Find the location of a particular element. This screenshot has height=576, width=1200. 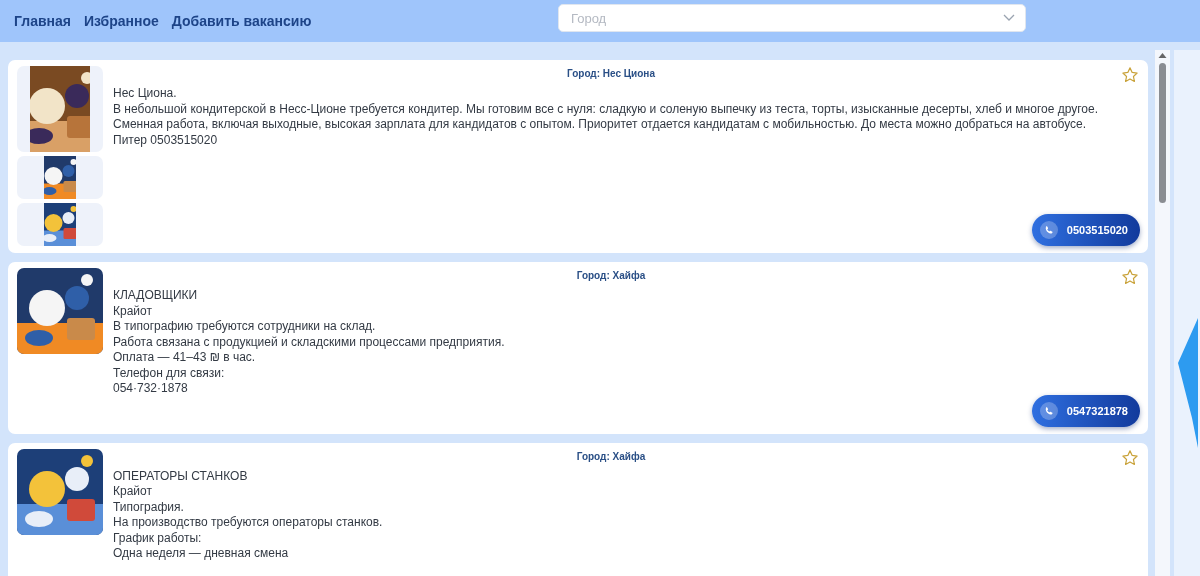

description-line: Телефон для связи: is located at coordinates (169, 373).